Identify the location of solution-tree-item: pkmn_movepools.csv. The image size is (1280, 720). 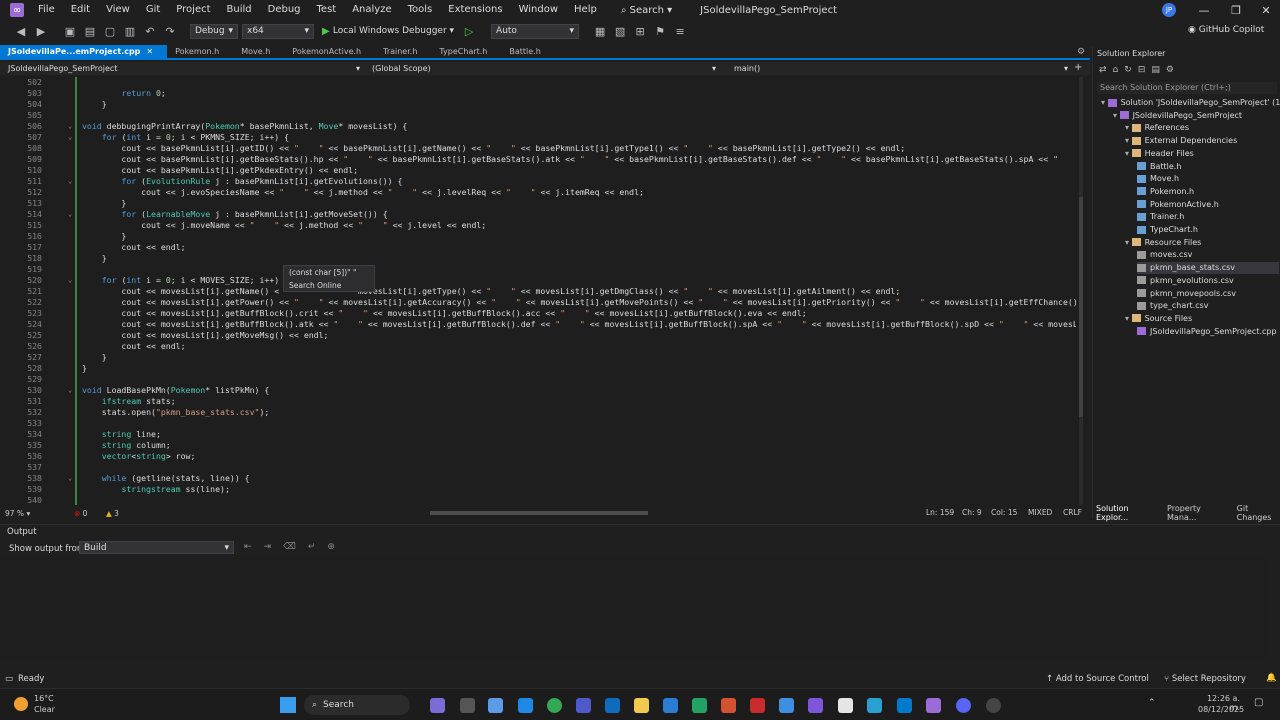
(1208, 294).